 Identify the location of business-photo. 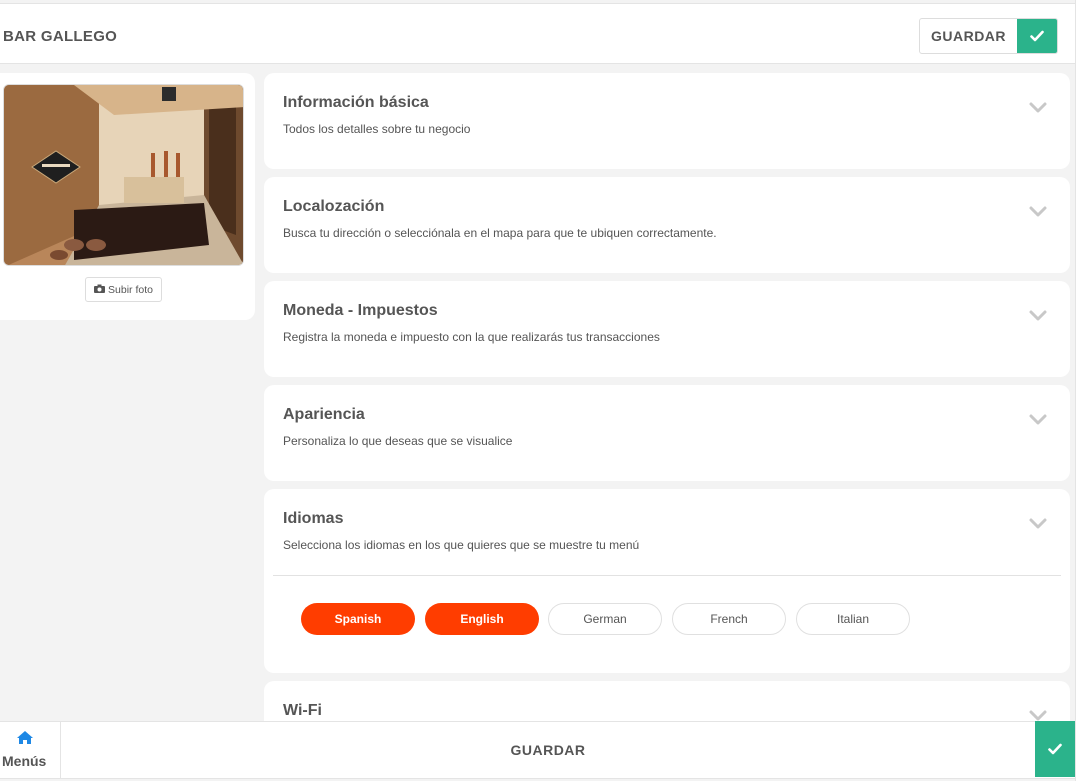
(123, 175).